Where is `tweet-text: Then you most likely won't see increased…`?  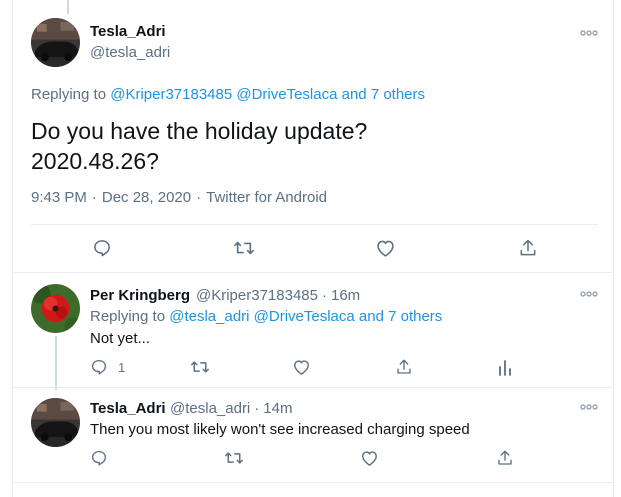
tweet-text: Then you most likely won't see increased… is located at coordinates (280, 429).